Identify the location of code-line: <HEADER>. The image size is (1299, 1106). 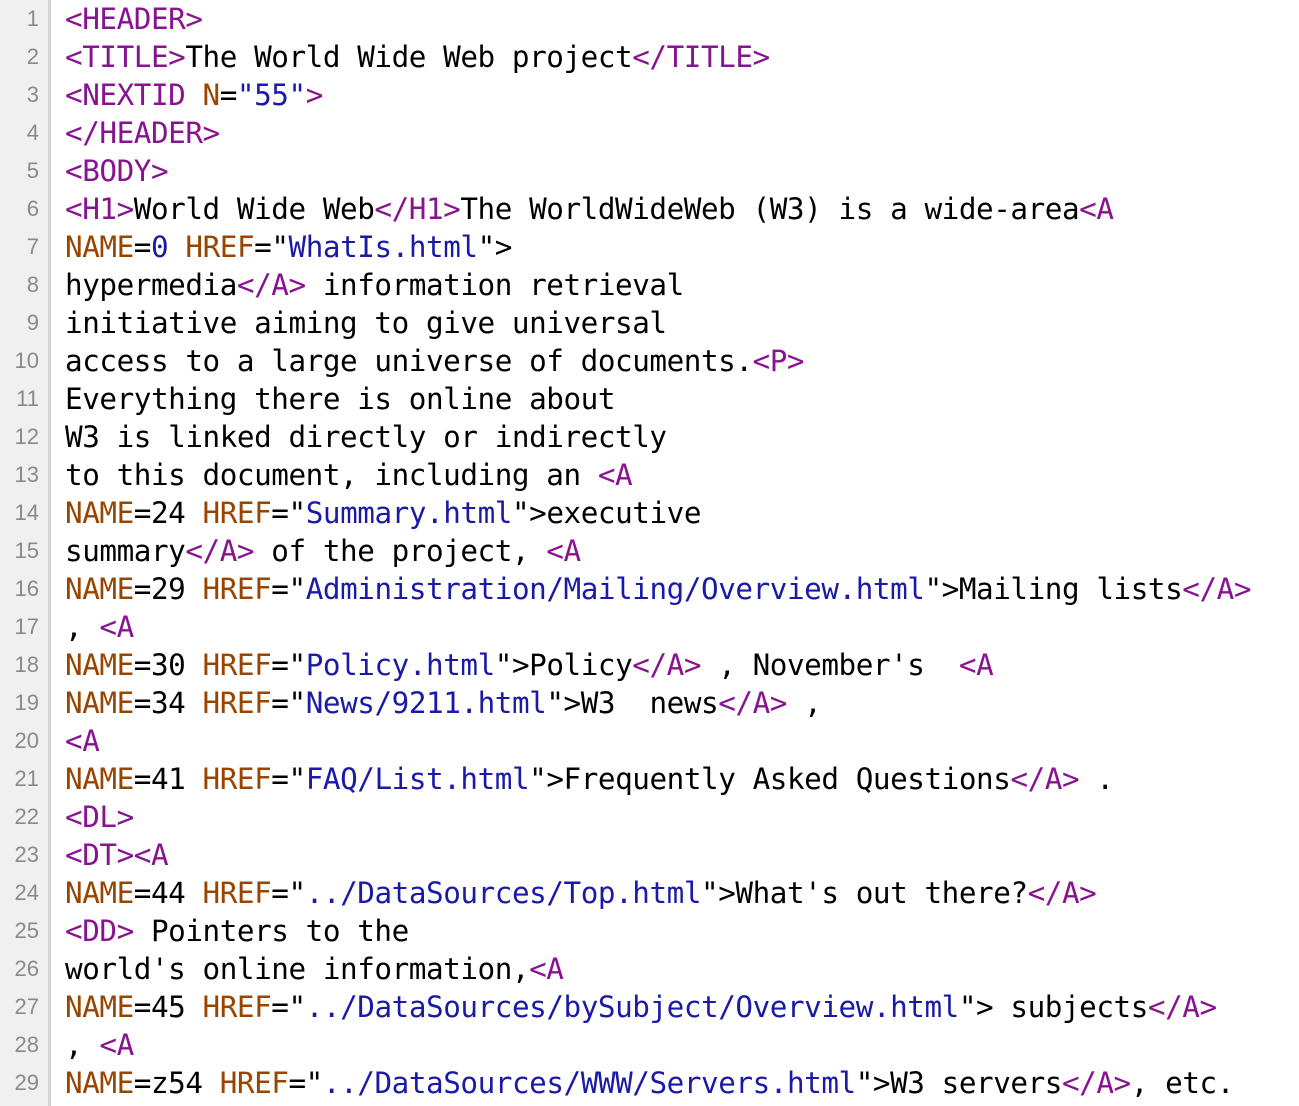
(682, 19).